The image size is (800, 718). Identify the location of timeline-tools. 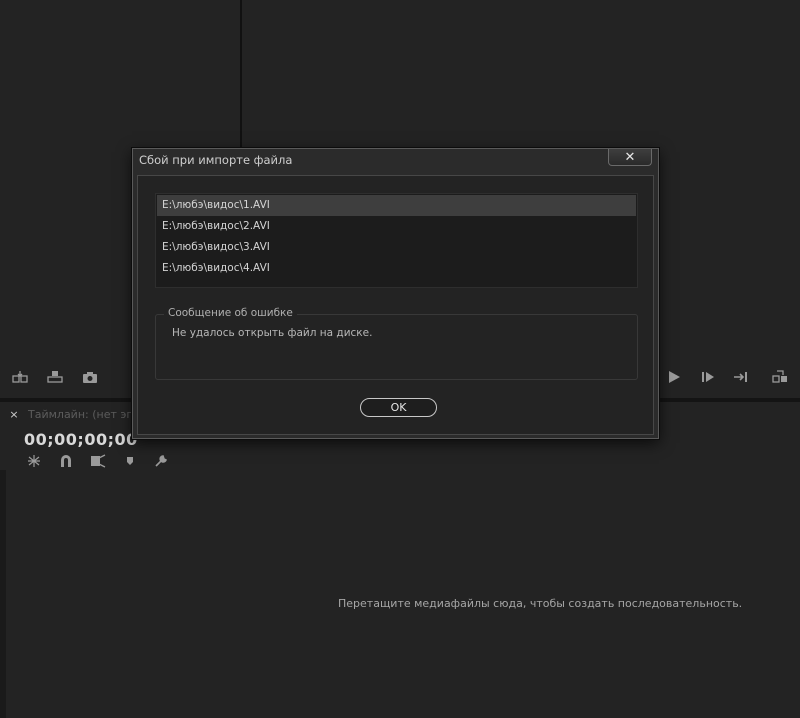
(98, 461).